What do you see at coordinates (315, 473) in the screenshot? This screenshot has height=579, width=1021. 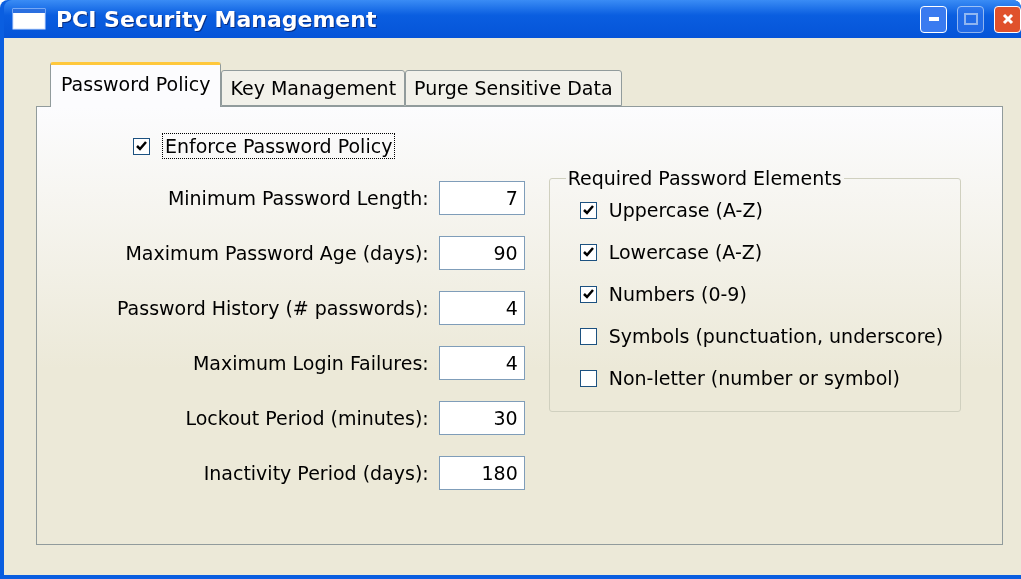 I see `field-label: Inactivity Period (days):` at bounding box center [315, 473].